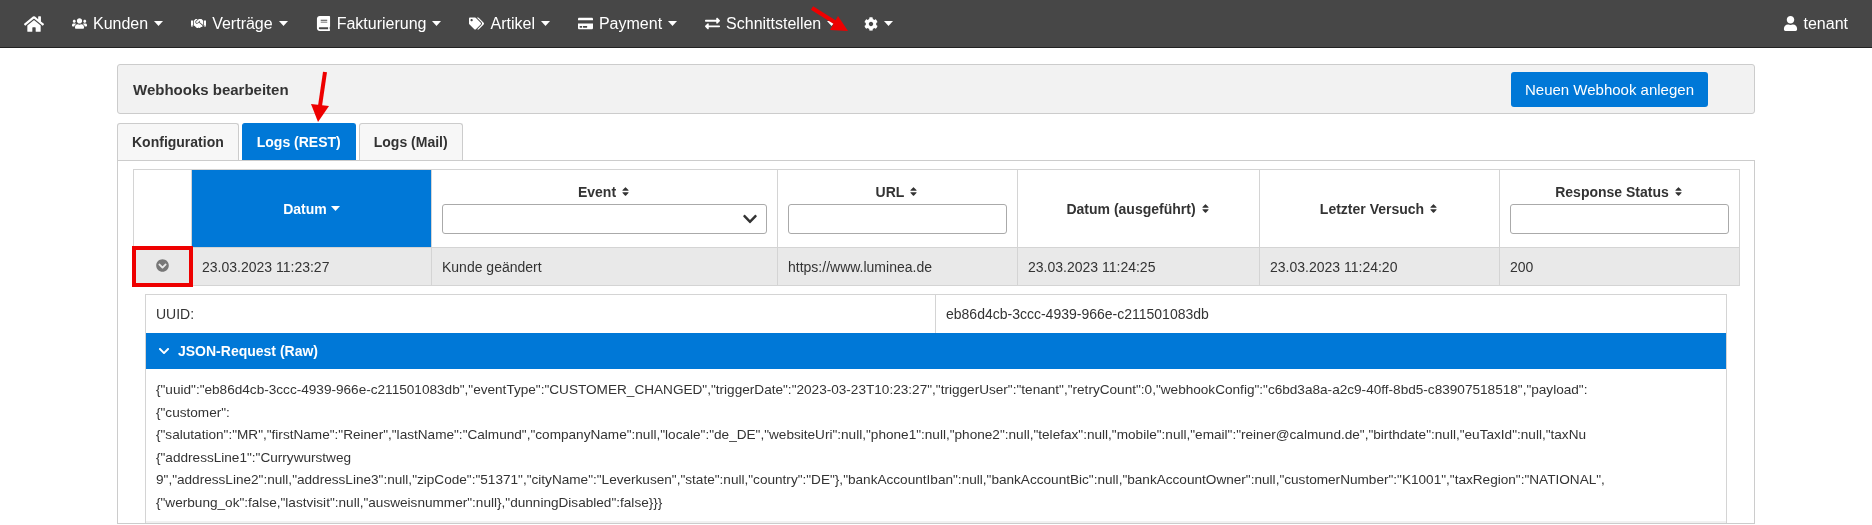 Image resolution: width=1872 pixels, height=525 pixels. I want to click on user-menu: tenant, so click(1815, 23).